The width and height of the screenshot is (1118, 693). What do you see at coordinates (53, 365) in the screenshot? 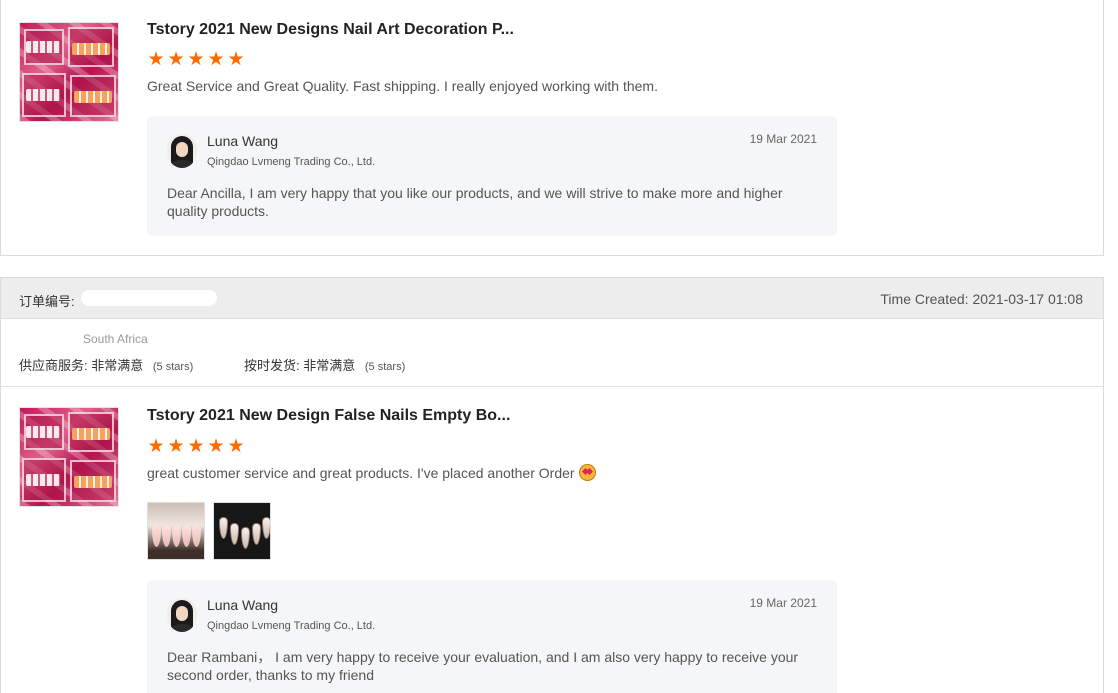
I see `supplier-service-label: 供应商服务:` at bounding box center [53, 365].